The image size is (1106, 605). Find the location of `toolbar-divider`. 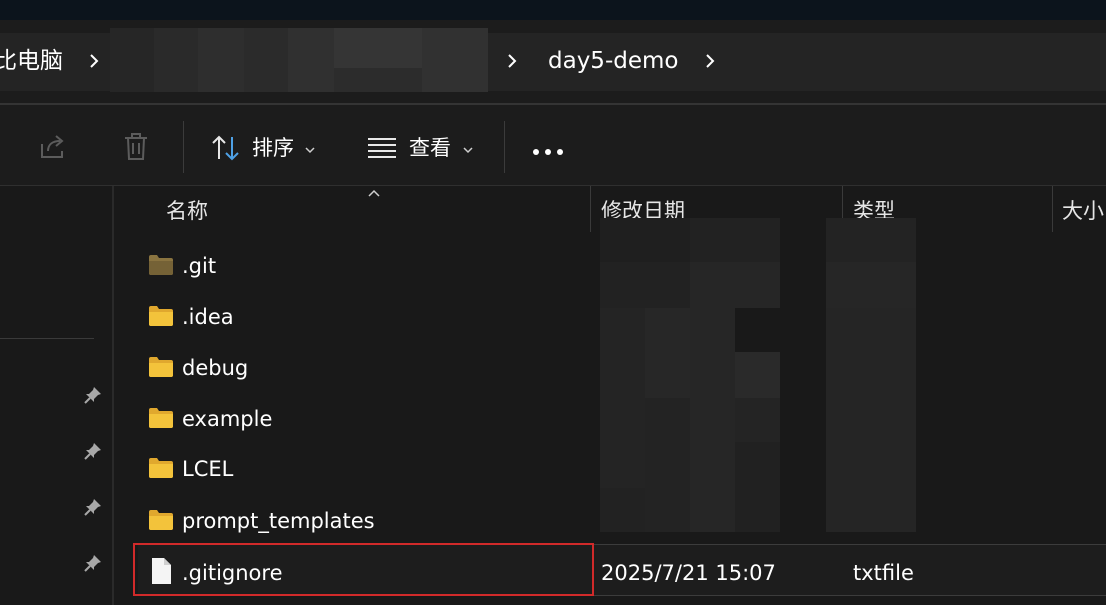

toolbar-divider is located at coordinates (553, 185).